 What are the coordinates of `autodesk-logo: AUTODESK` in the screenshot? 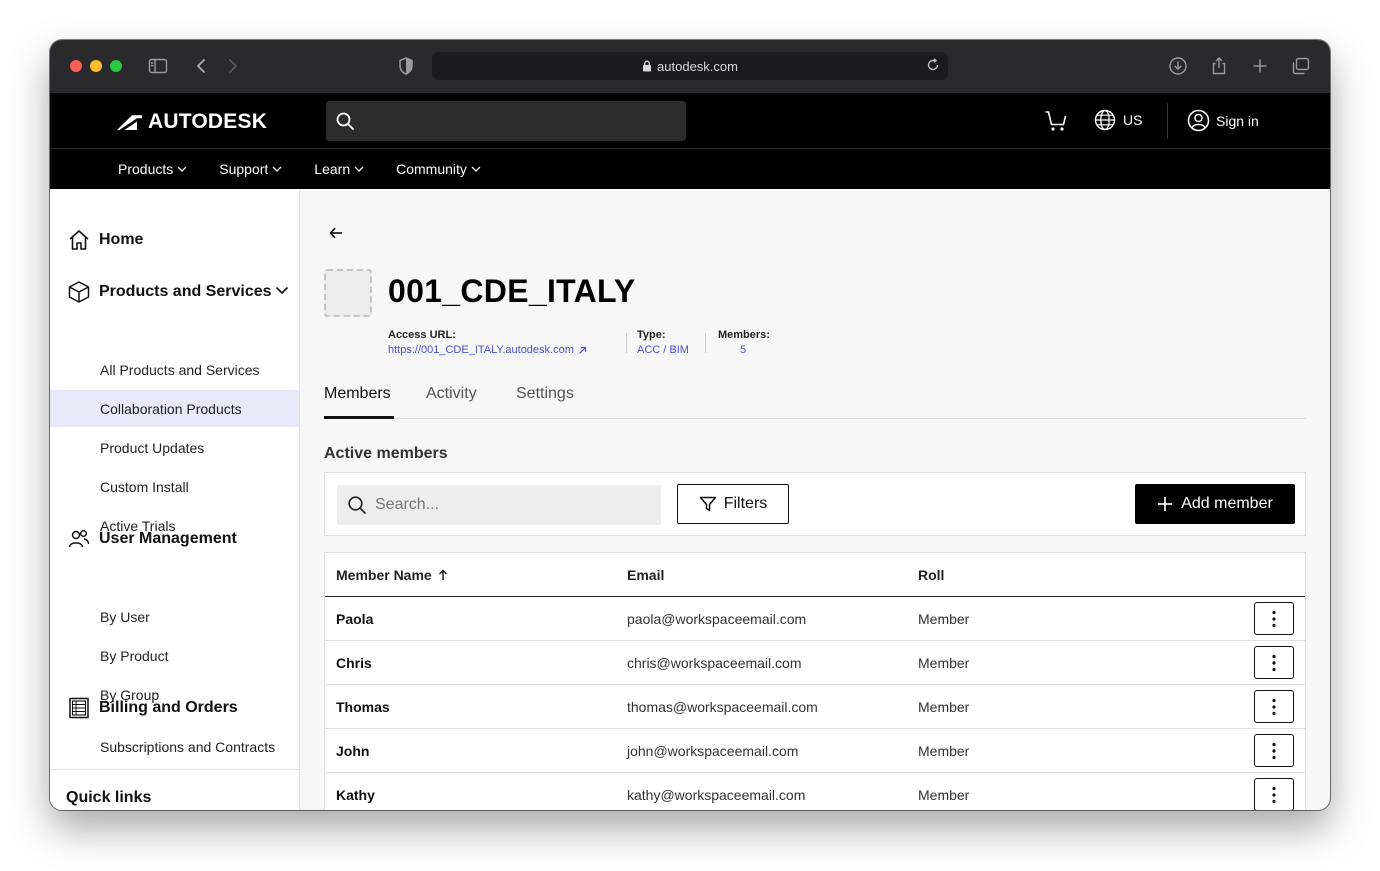 It's located at (192, 122).